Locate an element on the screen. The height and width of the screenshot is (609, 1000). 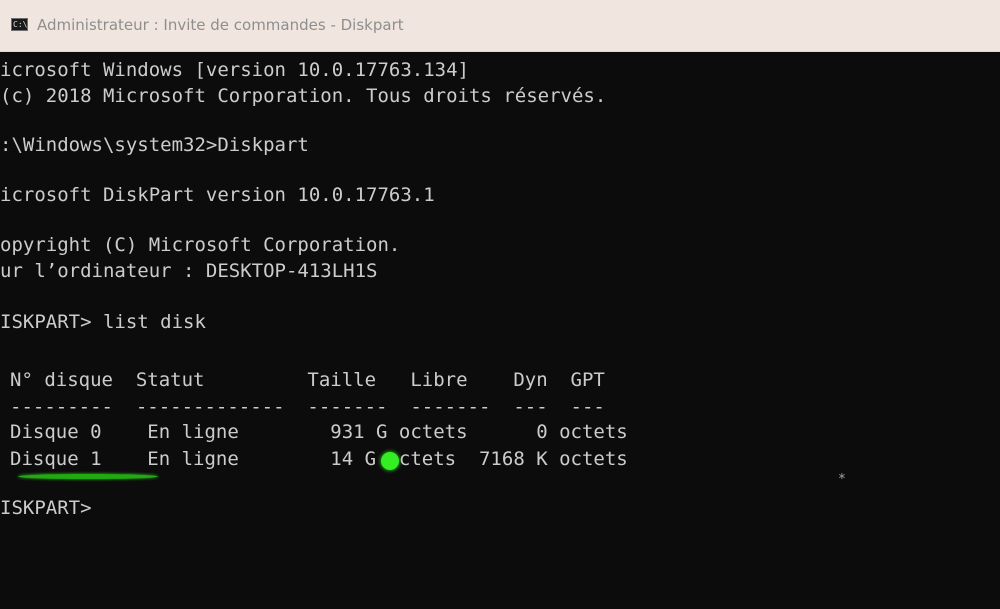
cmd-icon-glyph: C:\ is located at coordinates (20, 24).